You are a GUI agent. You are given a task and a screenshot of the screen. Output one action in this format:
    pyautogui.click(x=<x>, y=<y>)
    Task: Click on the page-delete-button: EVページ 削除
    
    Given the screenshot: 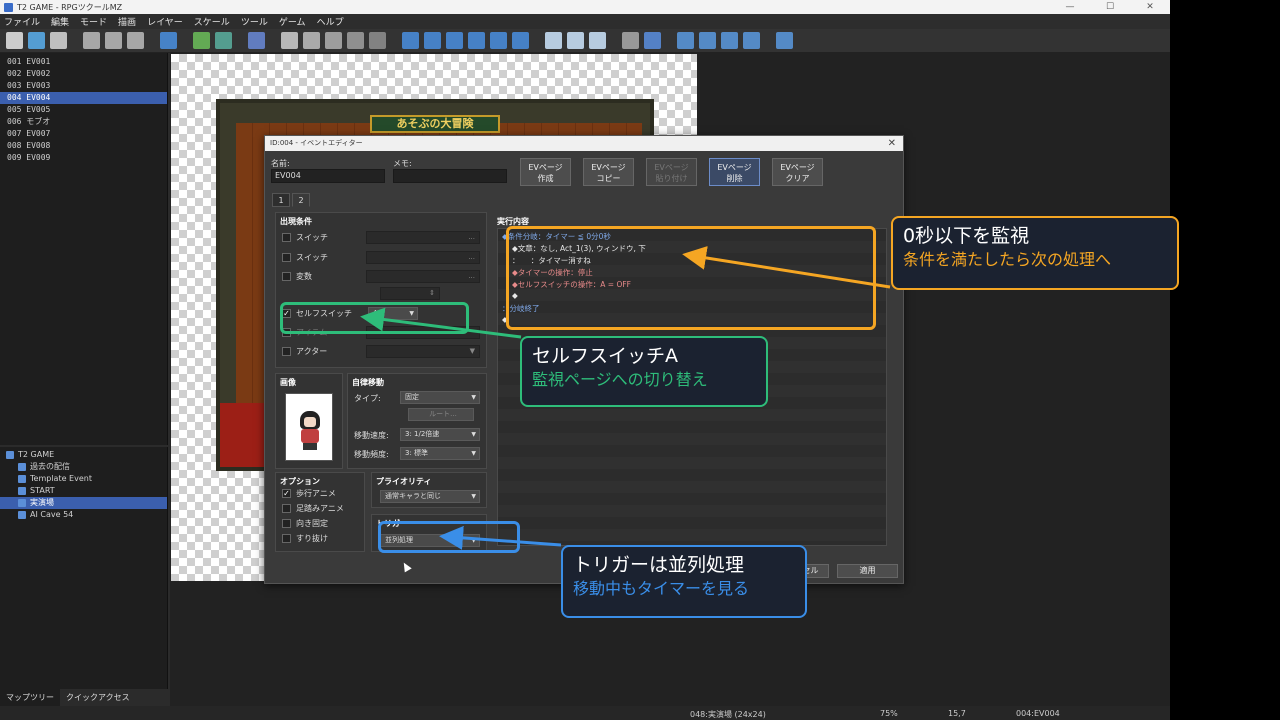 What is the action you would take?
    pyautogui.click(x=734, y=172)
    